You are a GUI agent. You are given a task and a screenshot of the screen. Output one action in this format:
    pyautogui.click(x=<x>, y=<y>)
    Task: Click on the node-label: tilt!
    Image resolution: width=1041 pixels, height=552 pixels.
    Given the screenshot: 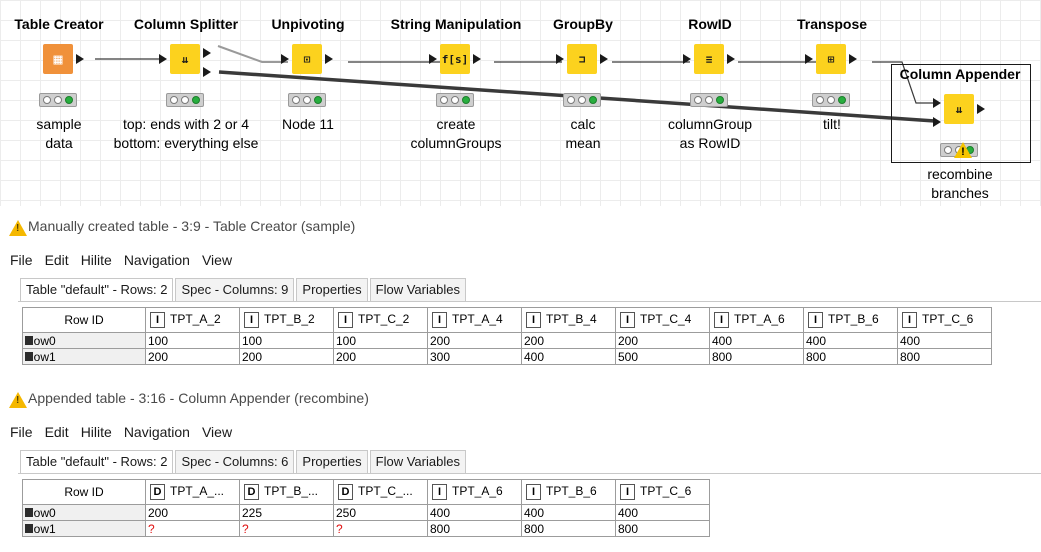 What is the action you would take?
    pyautogui.click(x=832, y=124)
    